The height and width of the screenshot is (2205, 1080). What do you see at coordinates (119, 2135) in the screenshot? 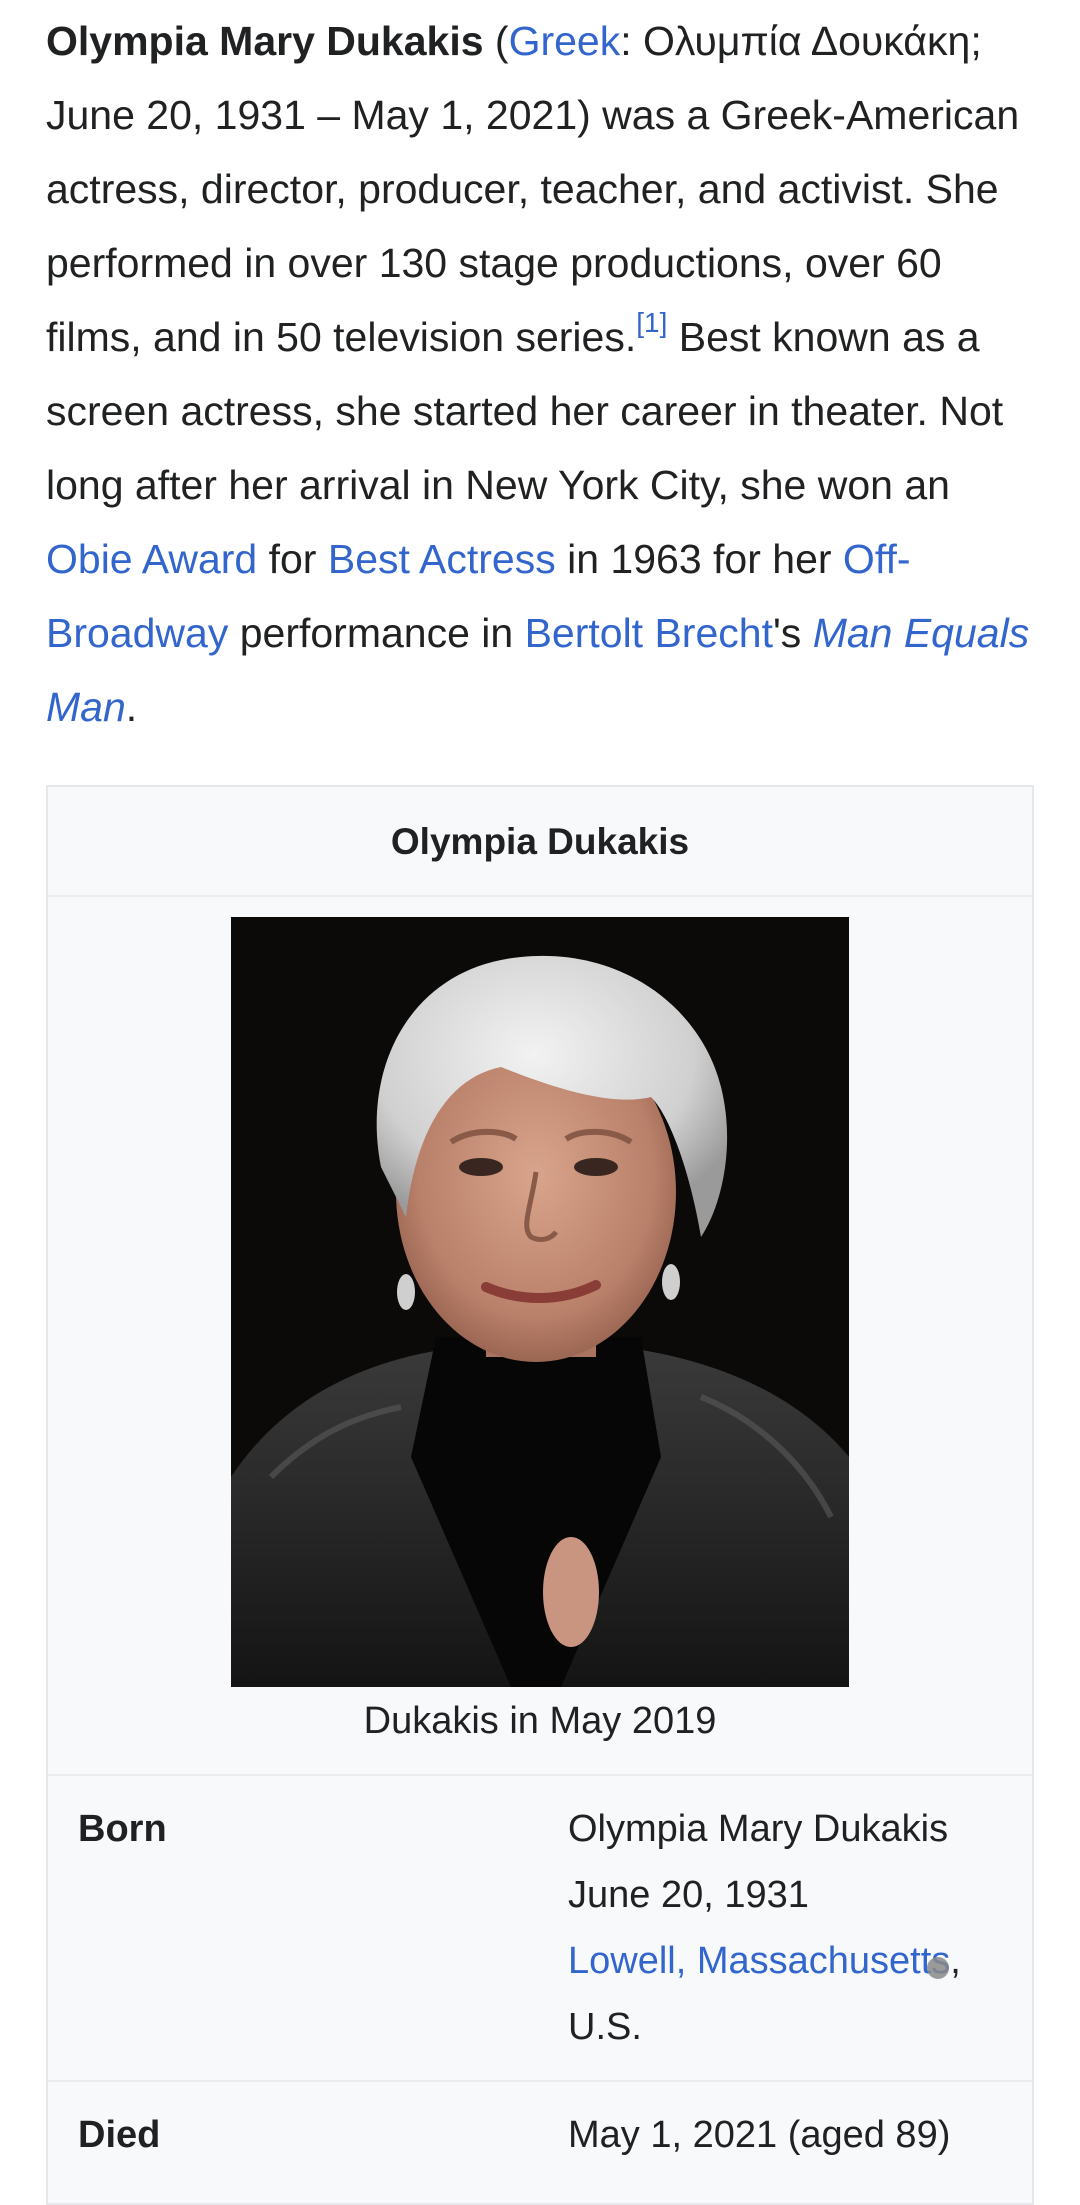
I see `died-label: Died` at bounding box center [119, 2135].